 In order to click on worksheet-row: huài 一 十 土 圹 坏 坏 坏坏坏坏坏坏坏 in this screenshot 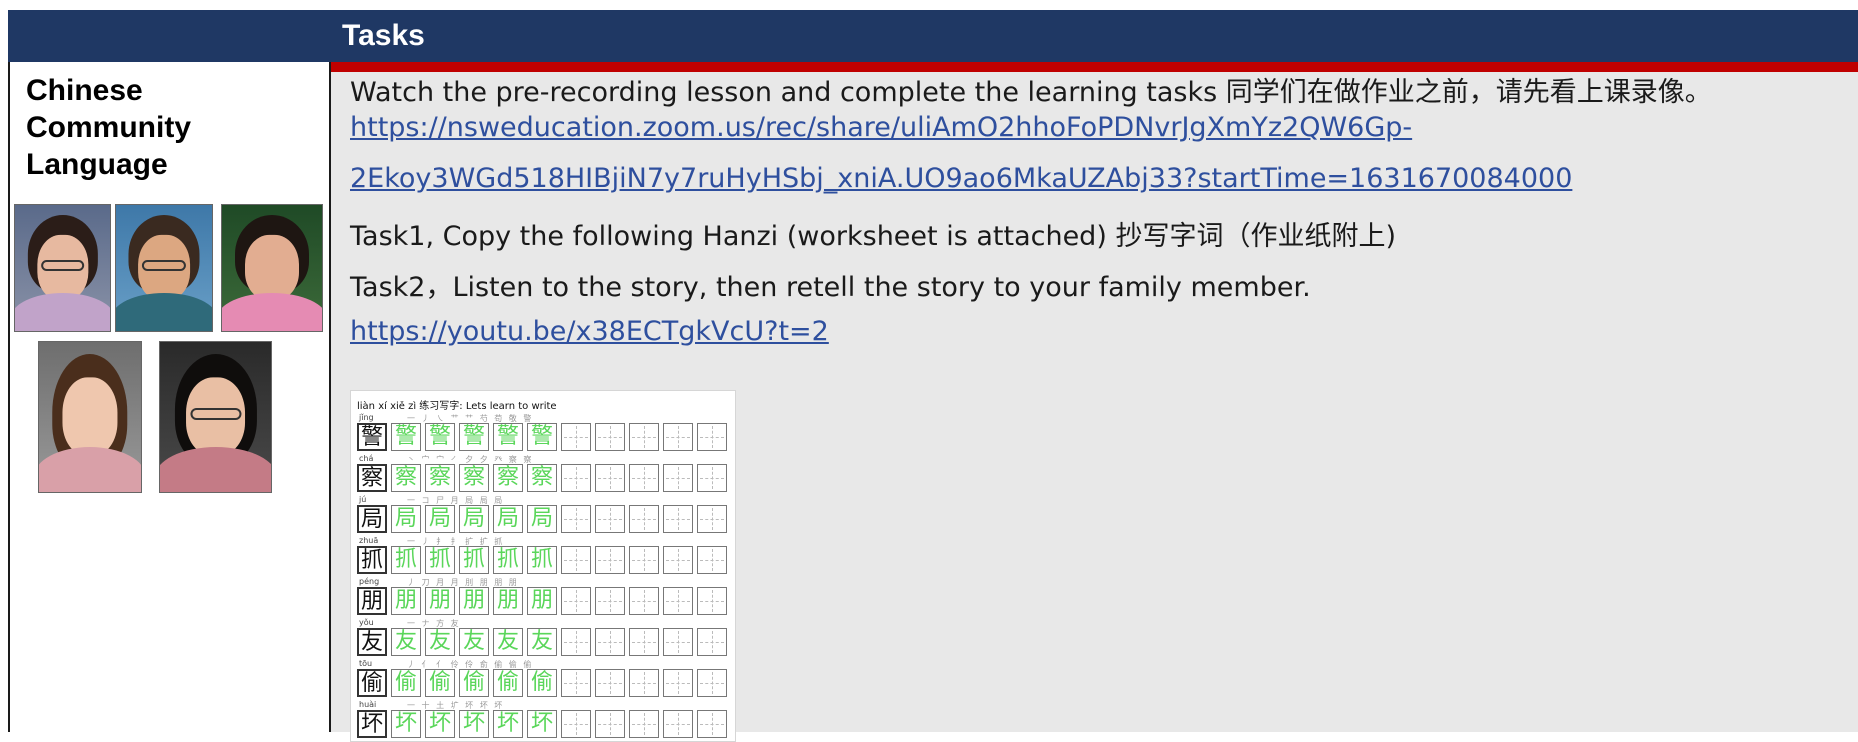, I will do `click(543, 720)`.